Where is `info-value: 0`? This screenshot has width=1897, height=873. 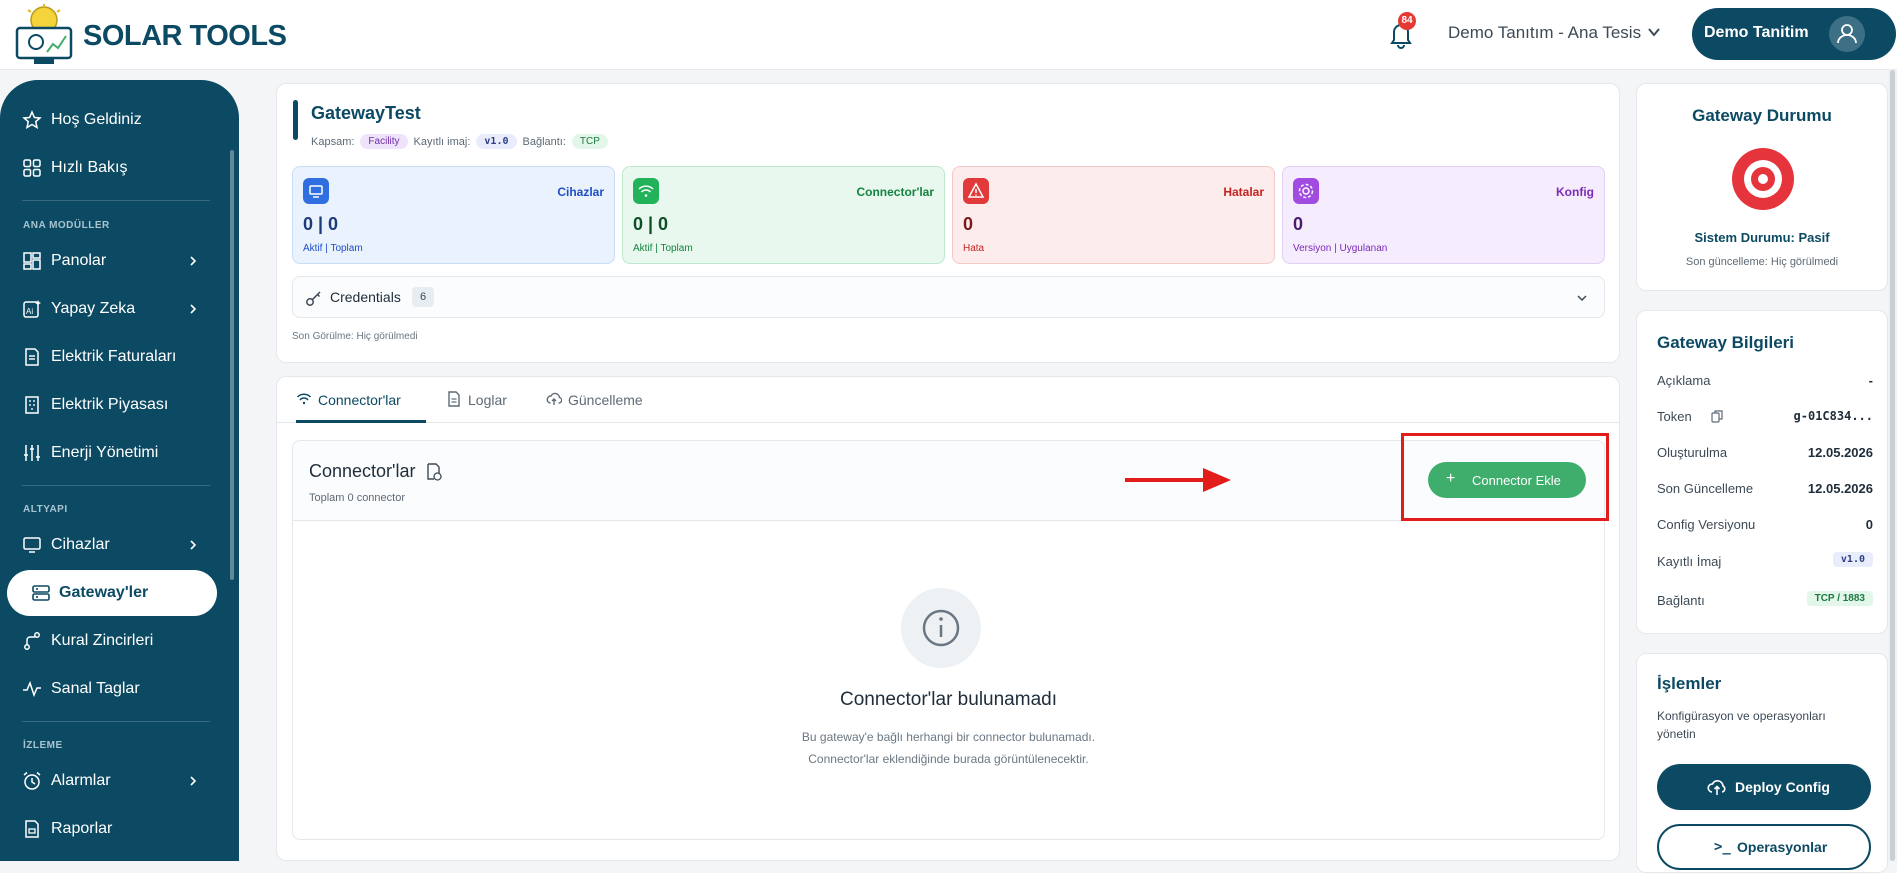 info-value: 0 is located at coordinates (1869, 524).